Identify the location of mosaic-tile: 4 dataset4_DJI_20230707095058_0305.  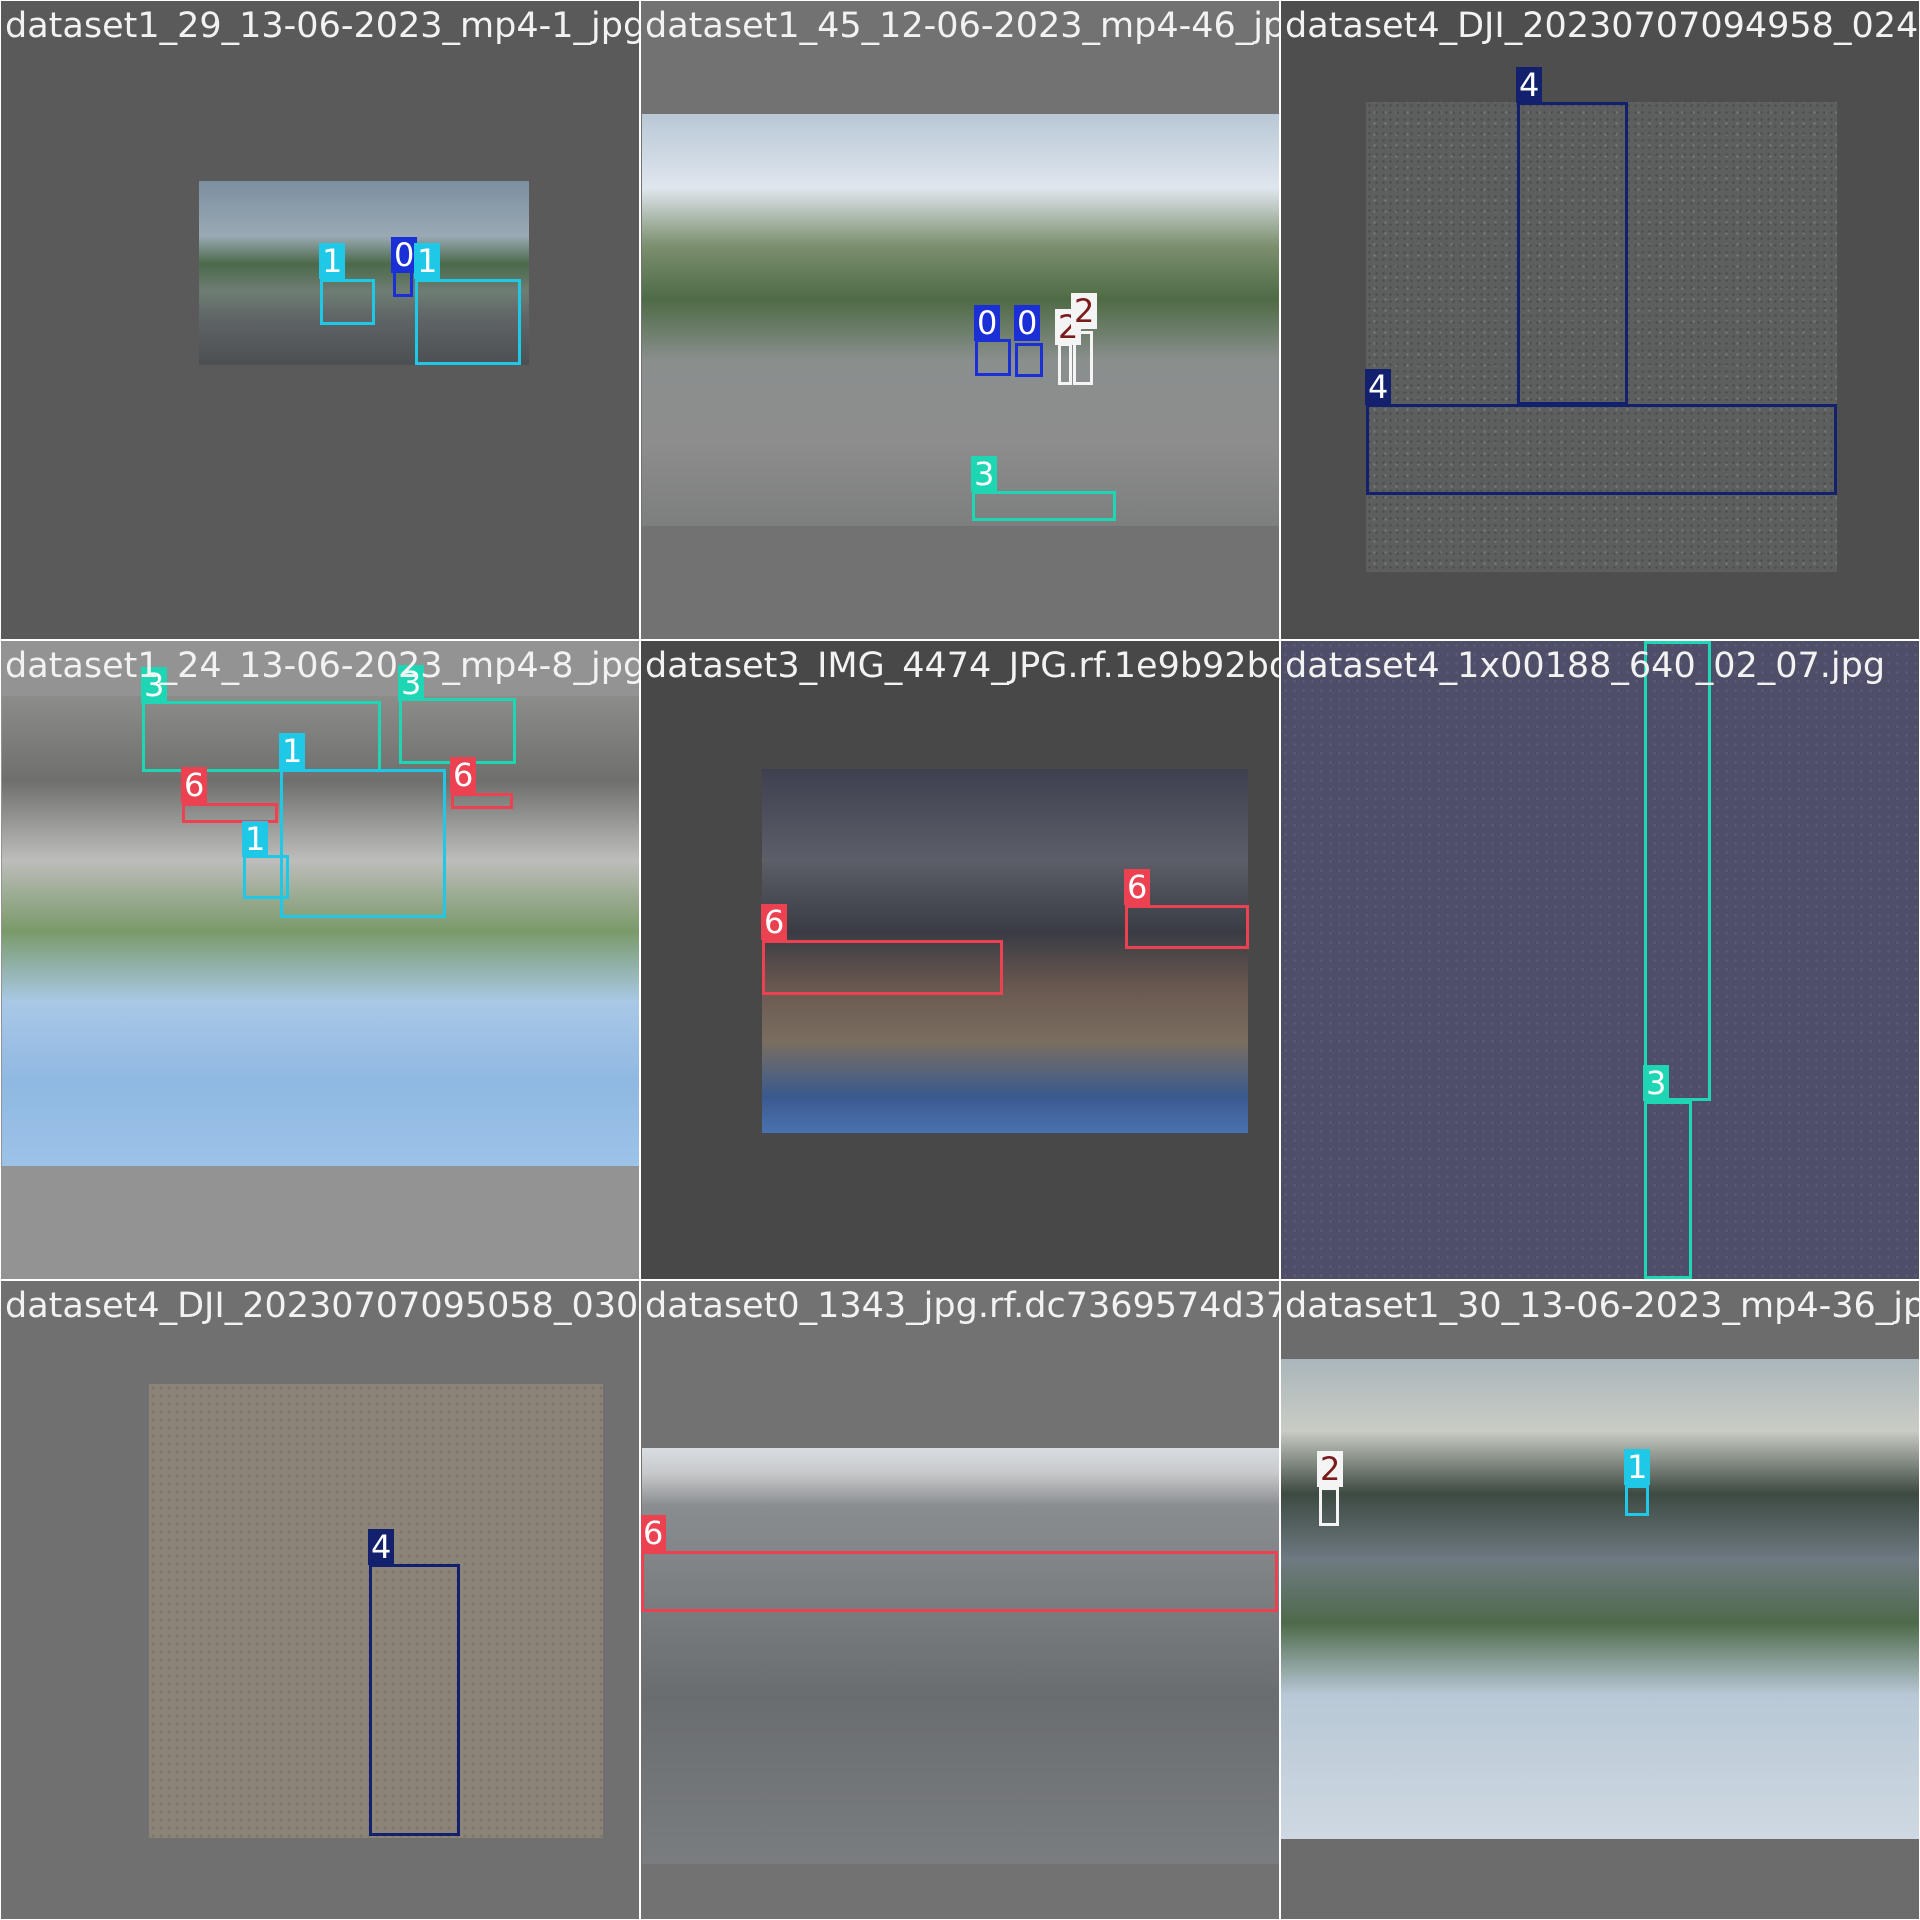
(320, 1600).